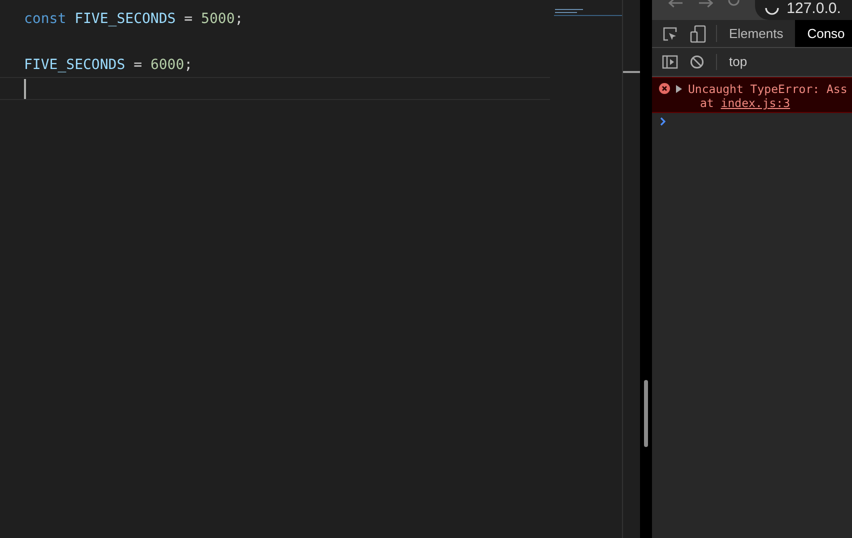 This screenshot has height=538, width=852. What do you see at coordinates (670, 34) in the screenshot?
I see `inspect-element-icon` at bounding box center [670, 34].